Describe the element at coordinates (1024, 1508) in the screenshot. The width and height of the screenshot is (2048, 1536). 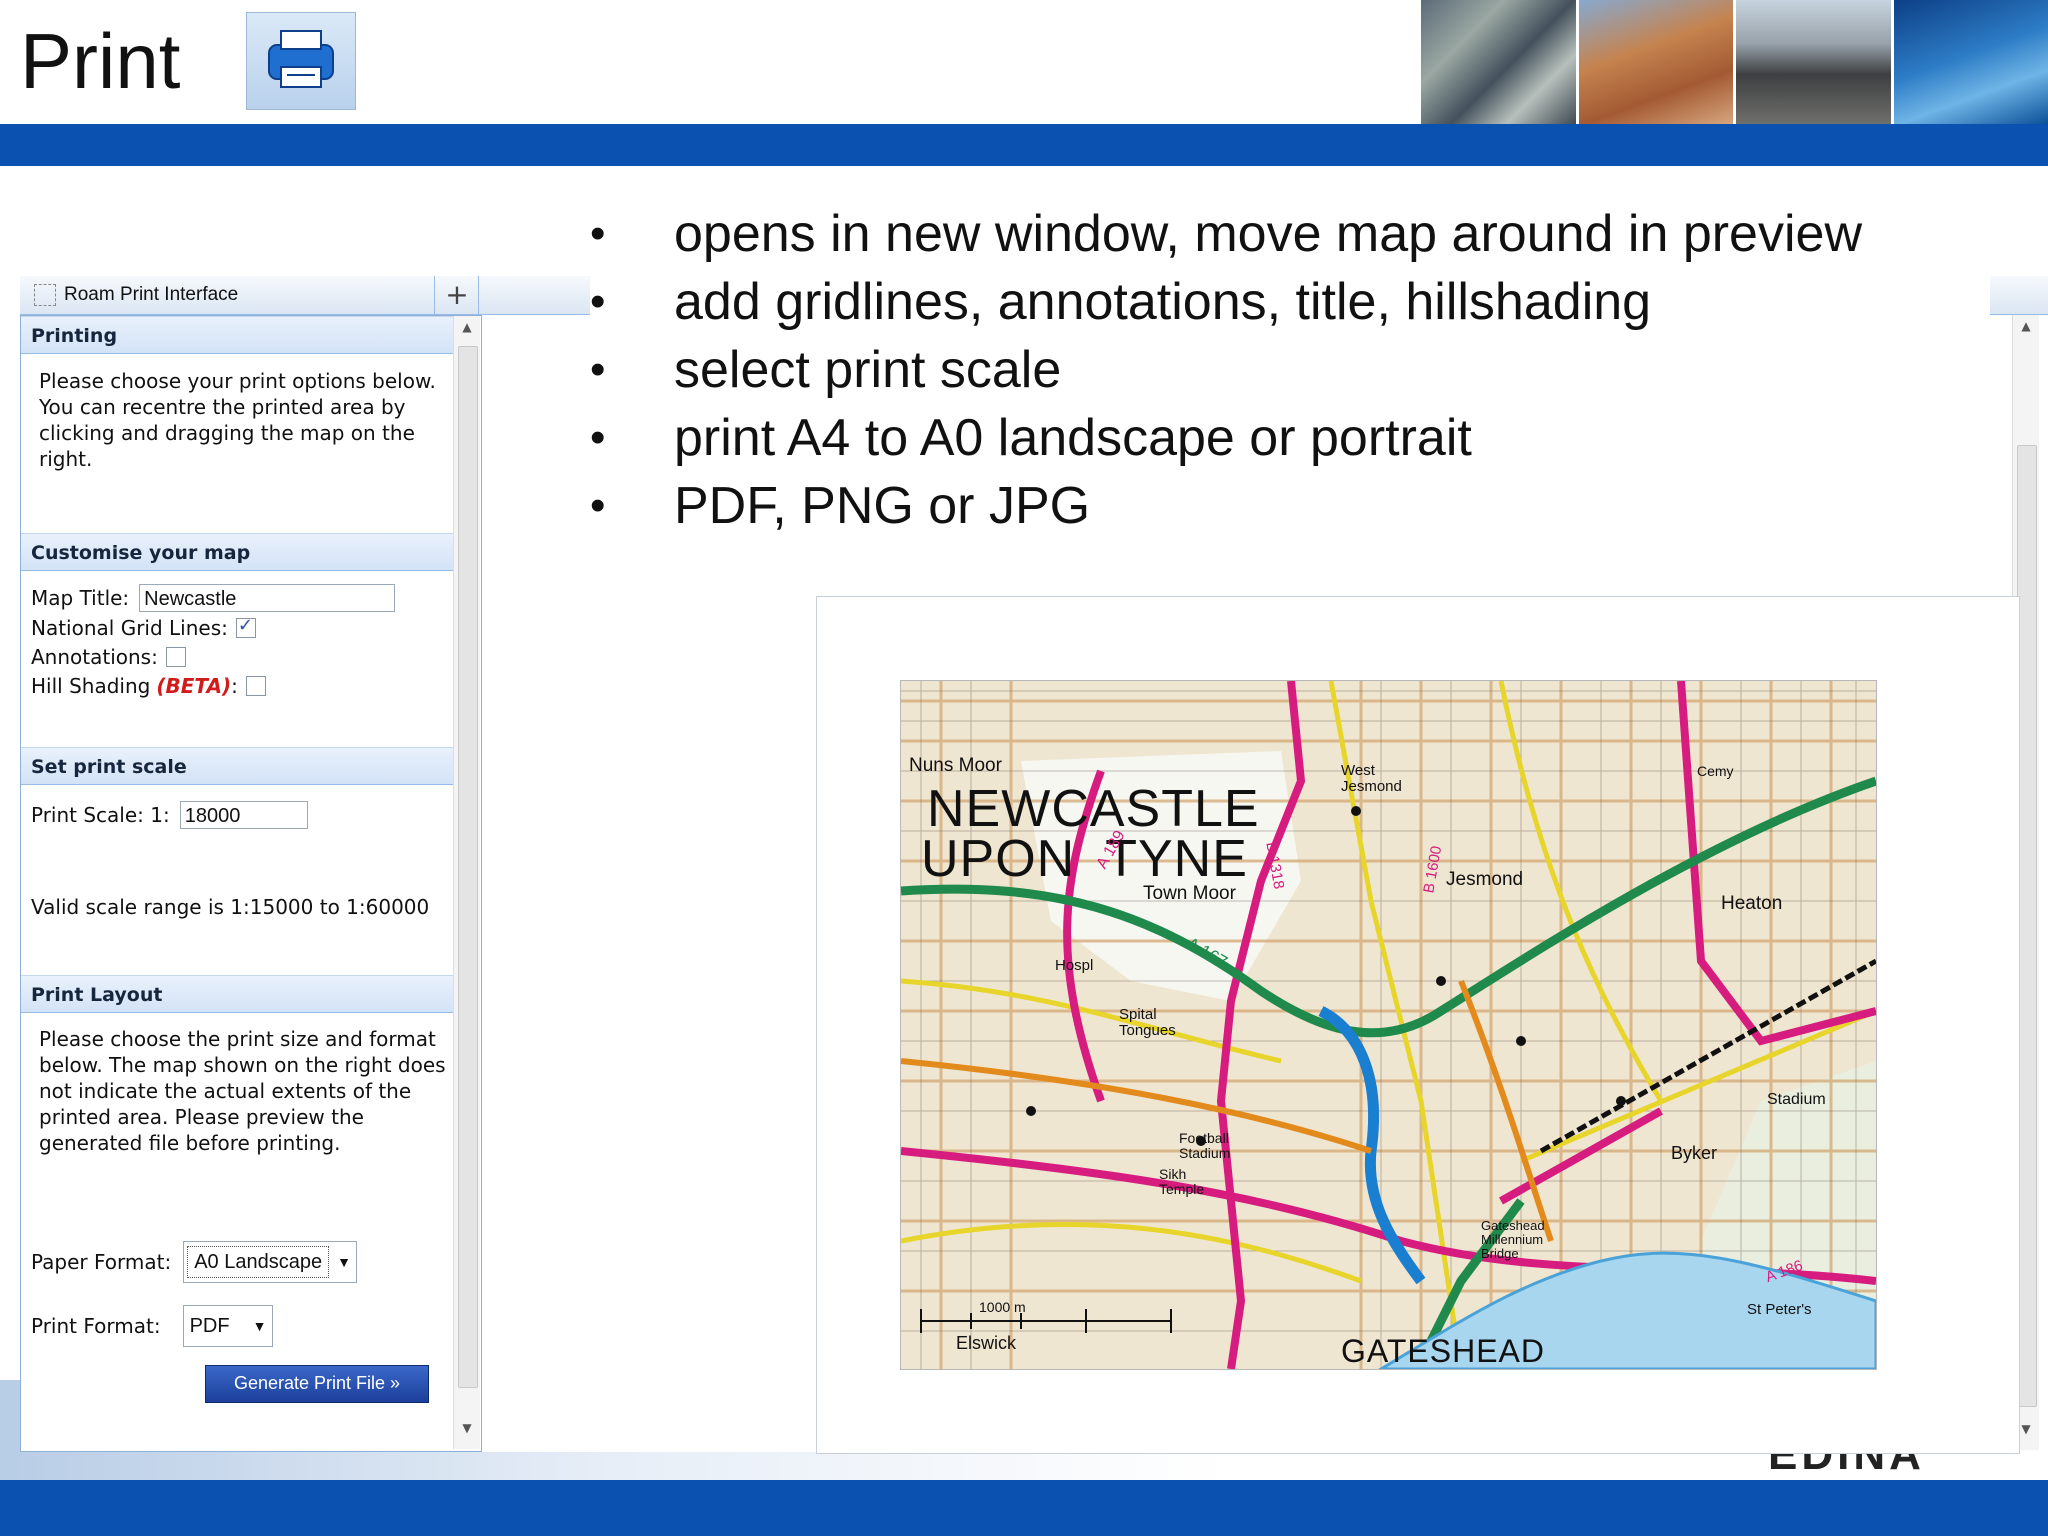
I see `footer-bar` at that location.